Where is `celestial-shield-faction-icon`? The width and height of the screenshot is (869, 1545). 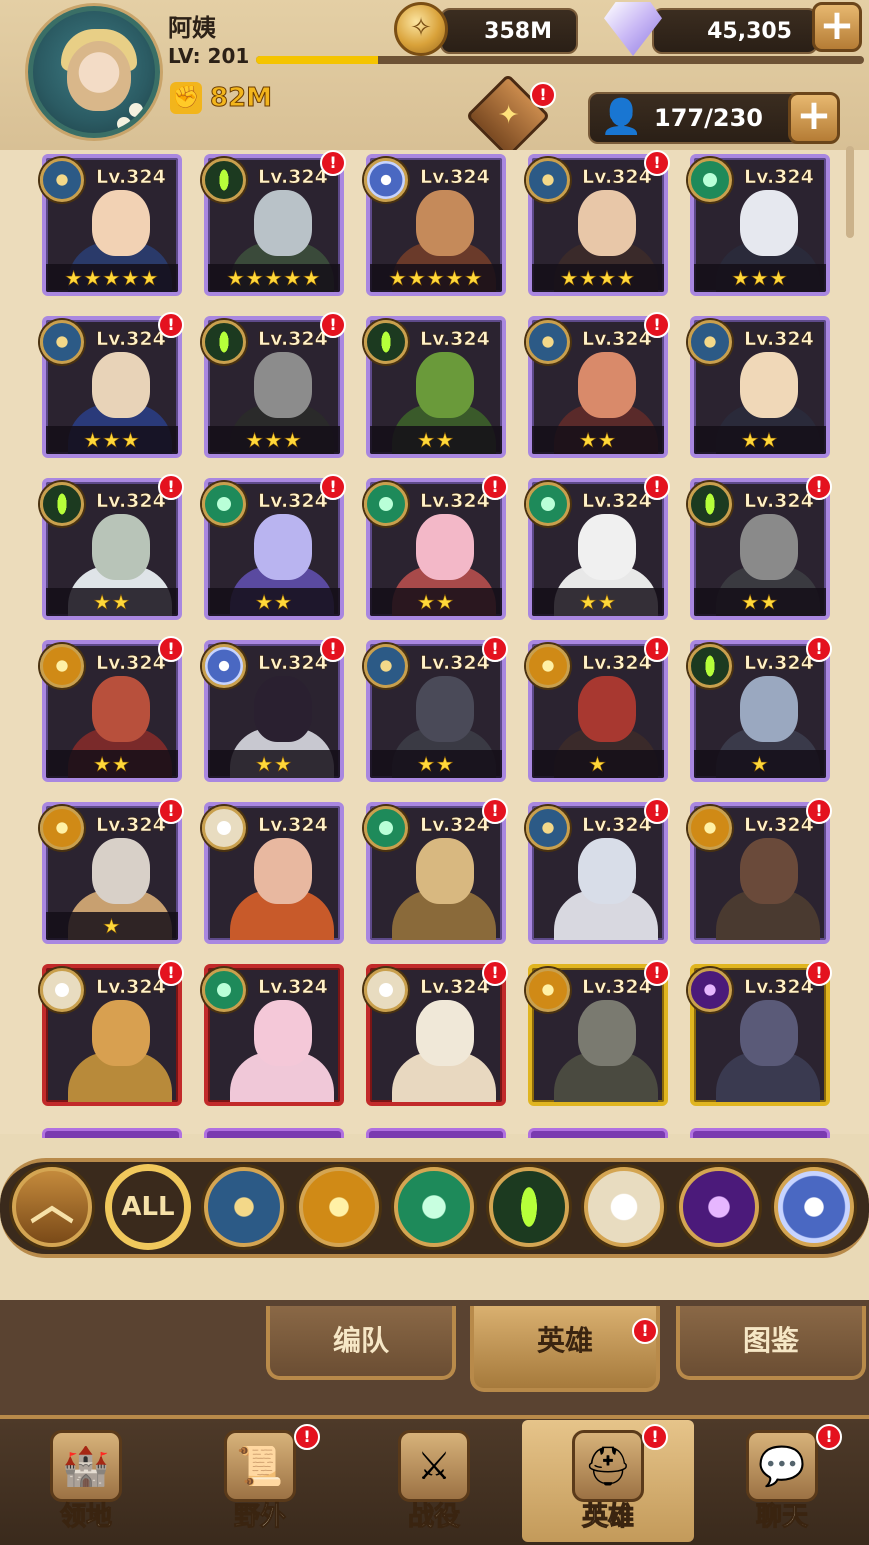
celestial-shield-faction-icon is located at coordinates (386, 180).